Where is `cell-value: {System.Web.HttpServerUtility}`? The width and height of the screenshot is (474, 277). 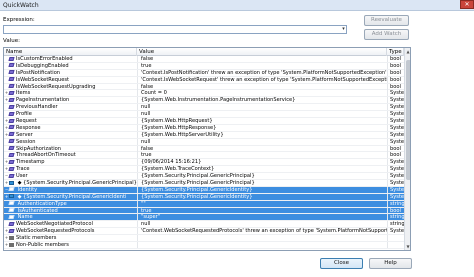
cell-value: {System.Web.HttpServerUtility} is located at coordinates (262, 134).